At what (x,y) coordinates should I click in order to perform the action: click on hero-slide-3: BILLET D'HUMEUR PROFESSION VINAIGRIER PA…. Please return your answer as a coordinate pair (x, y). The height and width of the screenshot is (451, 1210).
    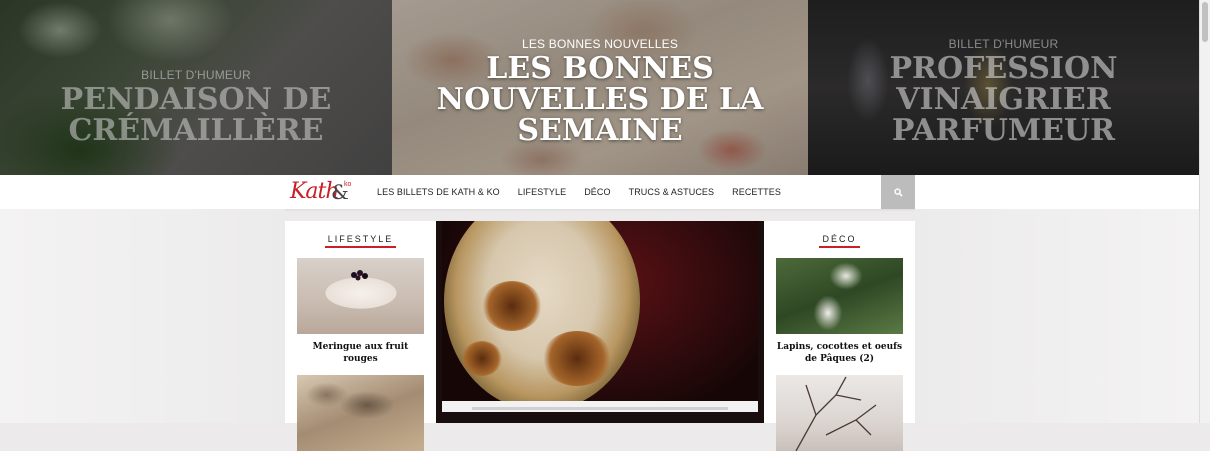
    Looking at the image, I should click on (1003, 87).